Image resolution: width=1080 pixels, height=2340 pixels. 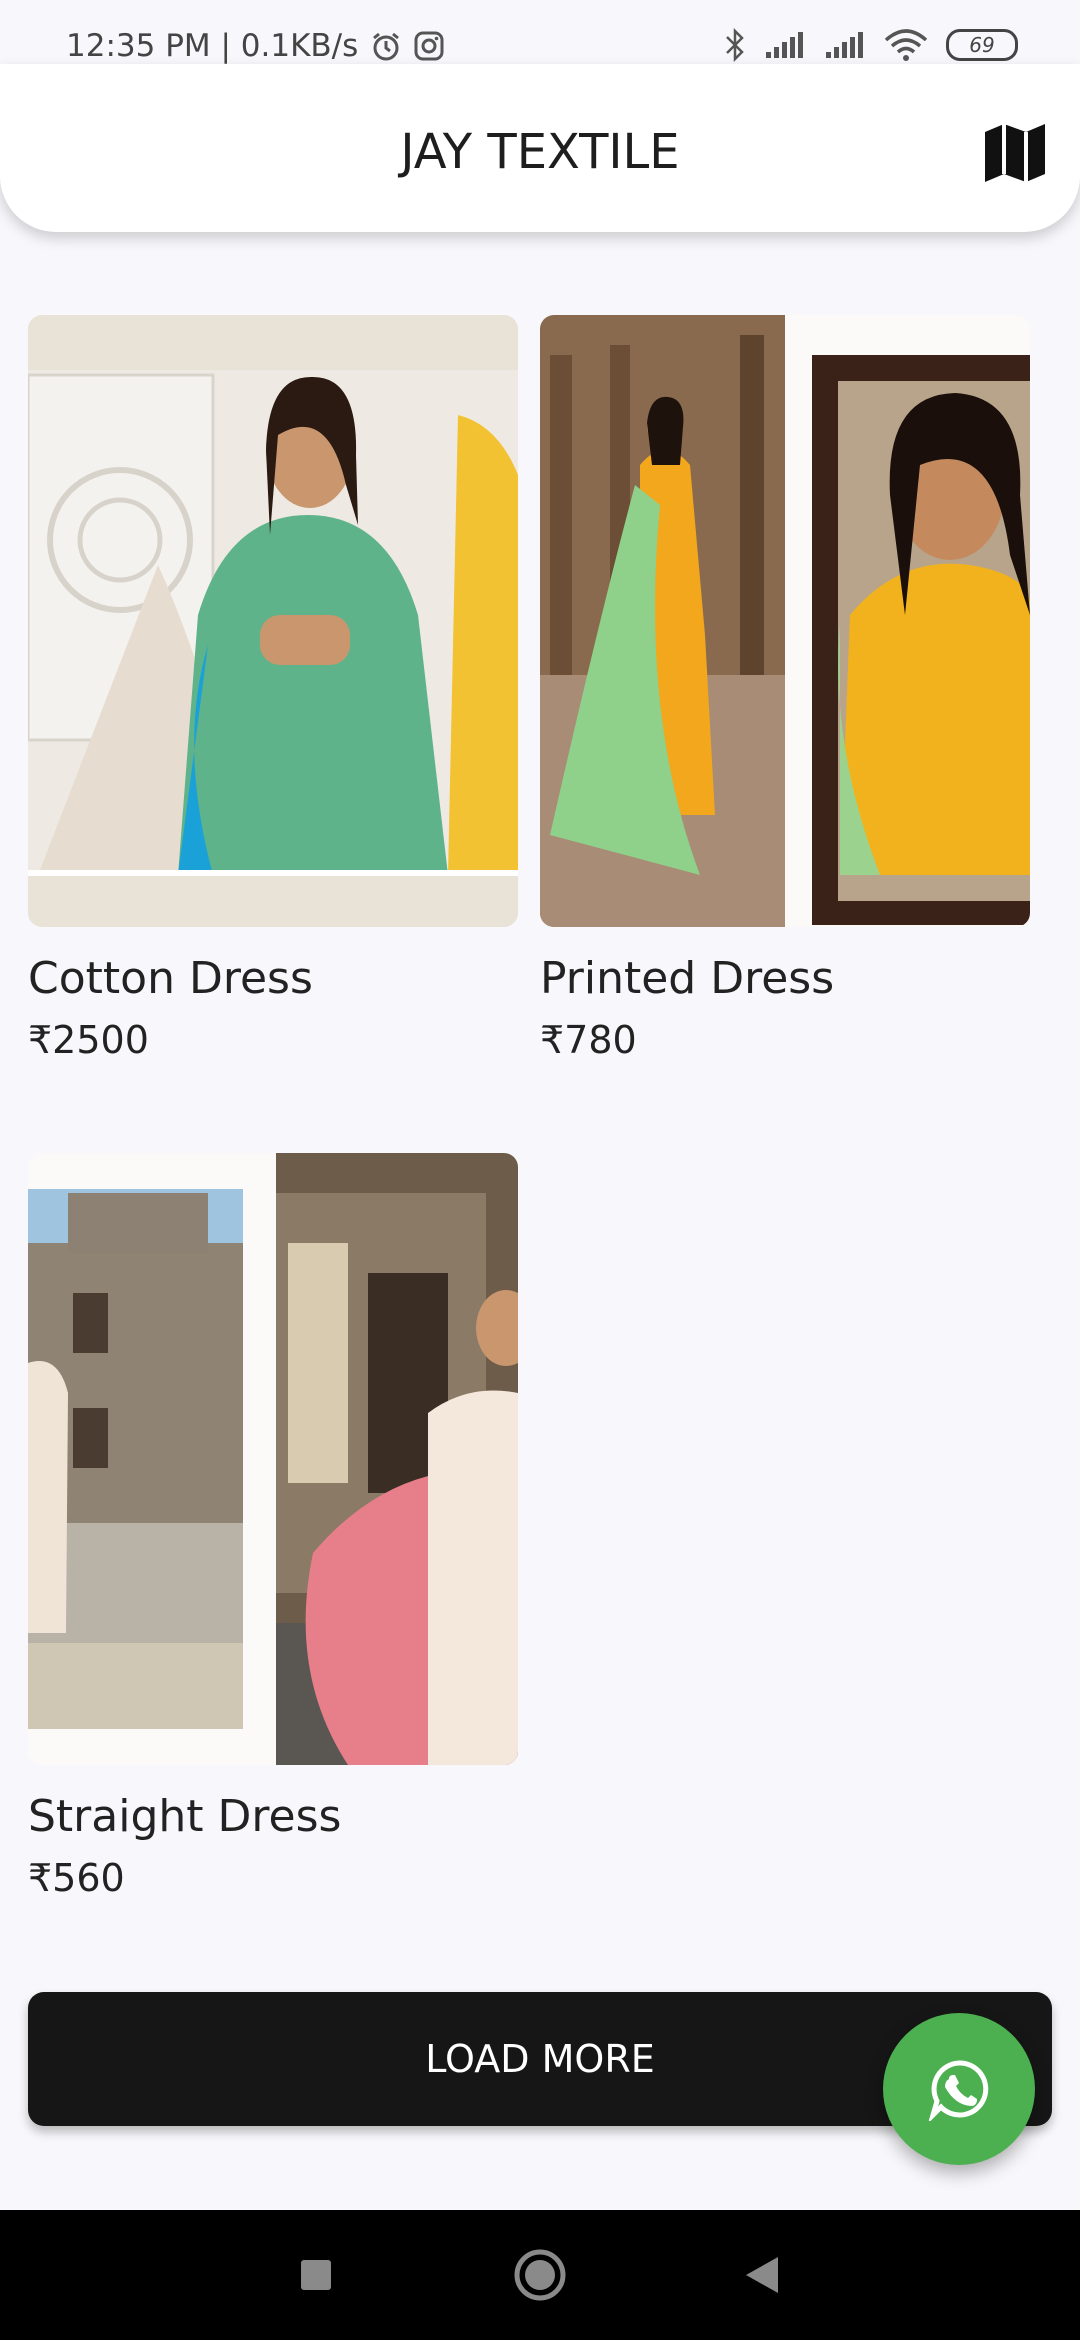 I want to click on battery-indicator: 69, so click(x=982, y=45).